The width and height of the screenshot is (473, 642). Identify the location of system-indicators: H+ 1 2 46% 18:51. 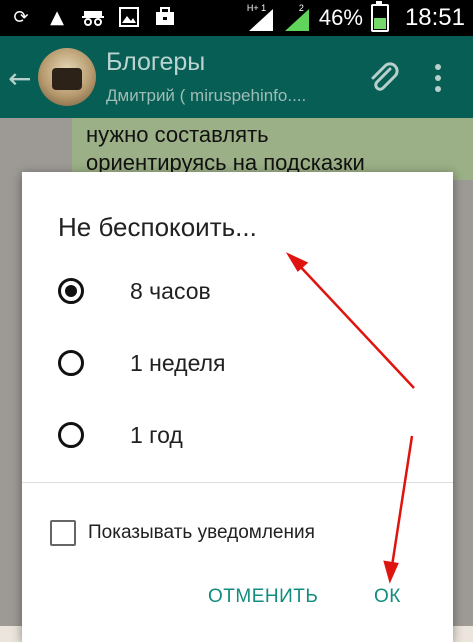
(356, 16).